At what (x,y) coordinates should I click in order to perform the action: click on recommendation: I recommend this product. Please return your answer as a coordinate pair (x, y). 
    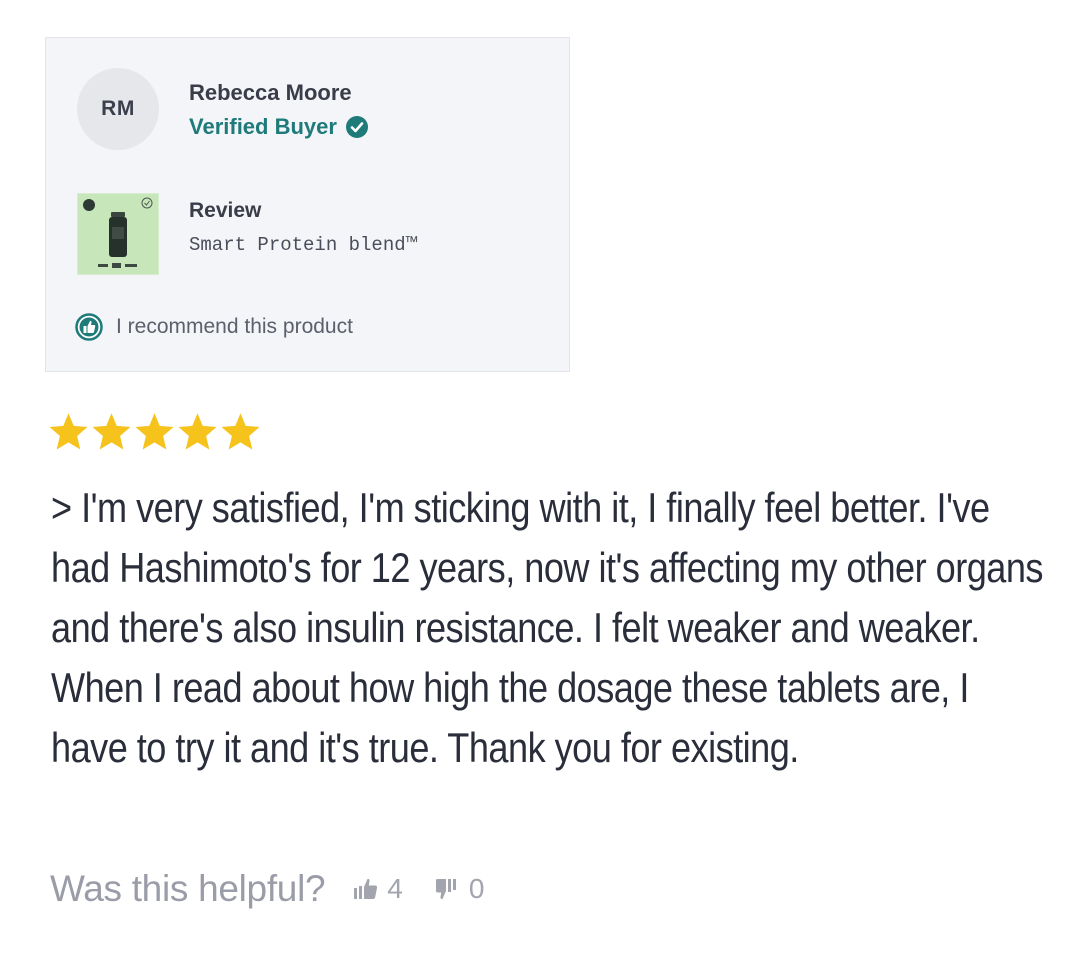
    Looking at the image, I should click on (214, 327).